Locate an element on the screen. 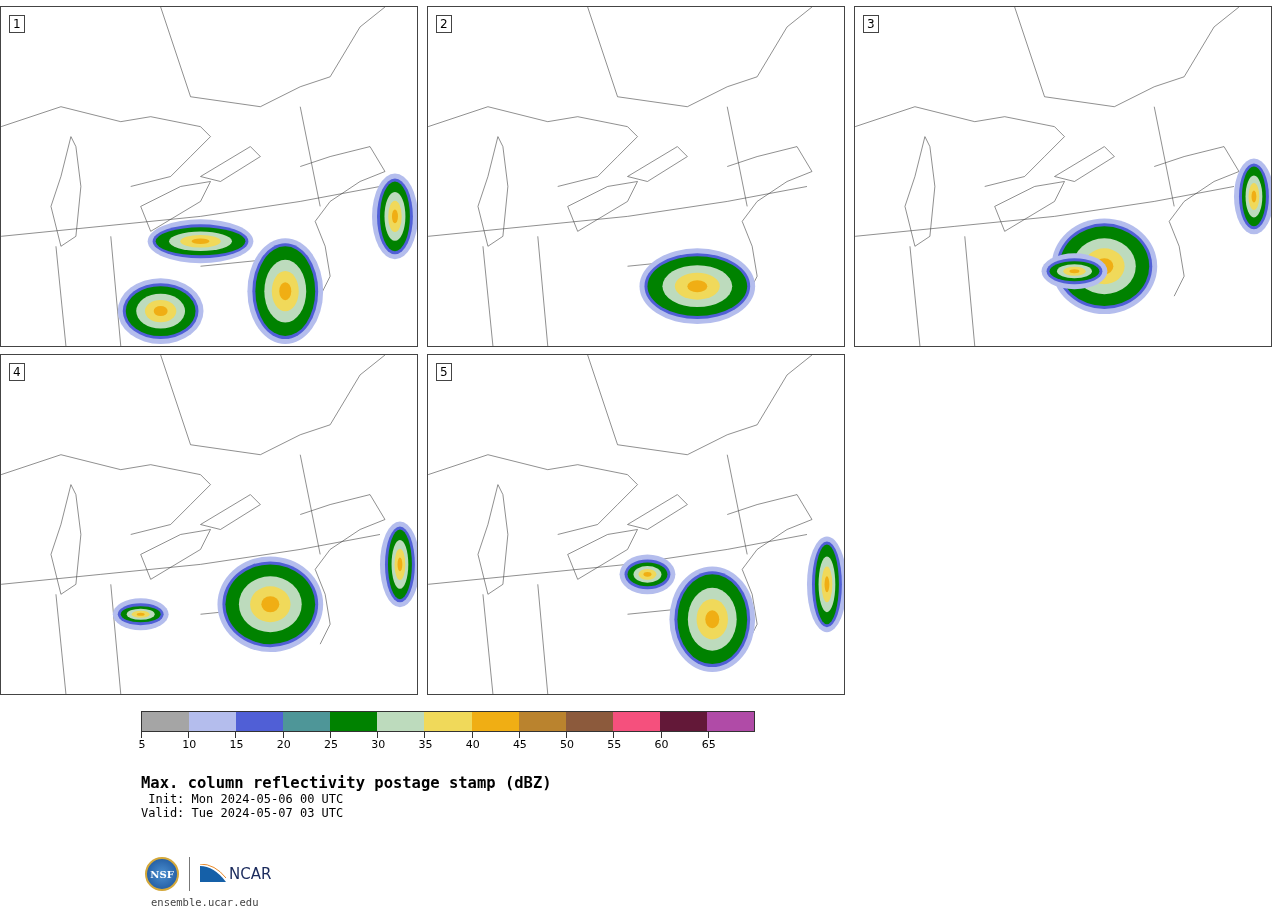 The height and width of the screenshot is (910, 1280). scale-tick-label: 60 is located at coordinates (661, 744).